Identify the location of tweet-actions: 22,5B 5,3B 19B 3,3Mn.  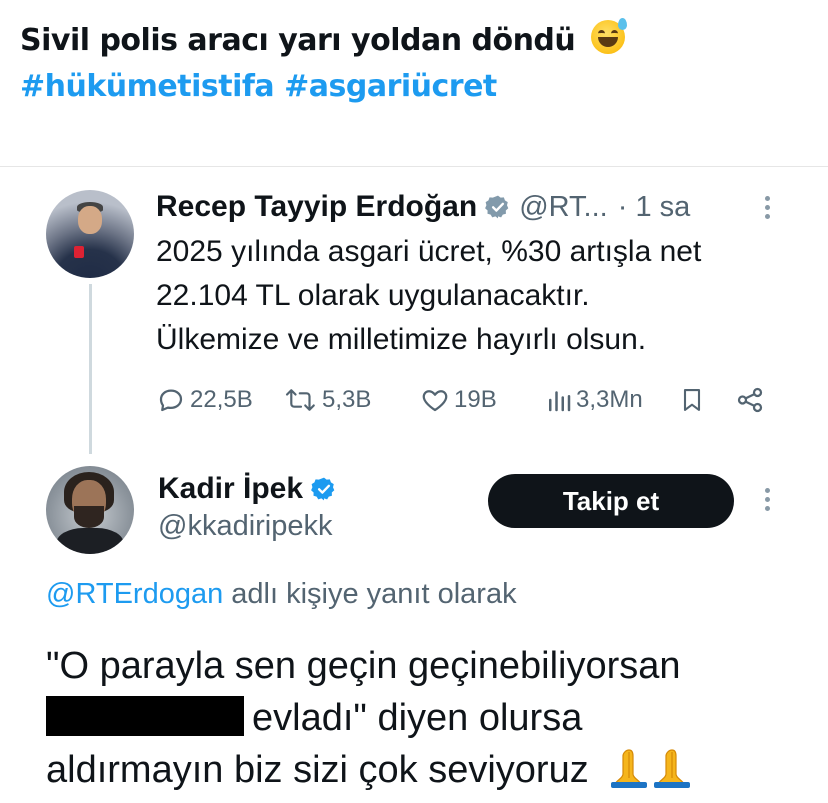
(466, 400).